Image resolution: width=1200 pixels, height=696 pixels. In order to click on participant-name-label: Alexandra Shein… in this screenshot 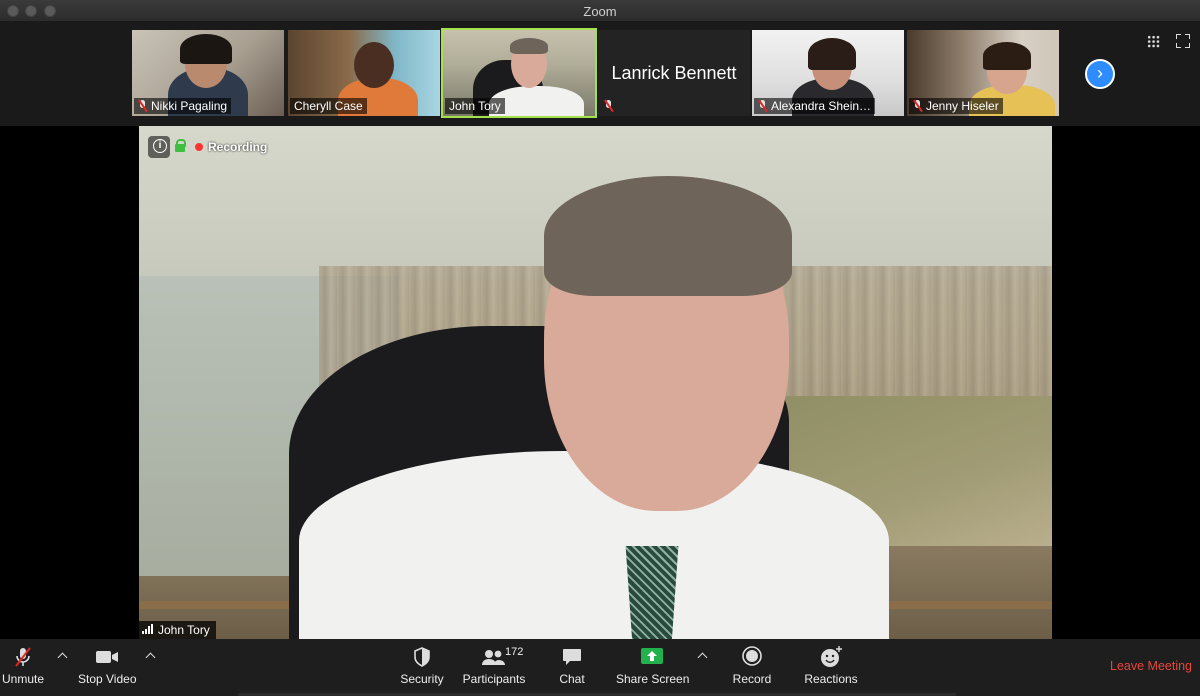, I will do `click(815, 106)`.